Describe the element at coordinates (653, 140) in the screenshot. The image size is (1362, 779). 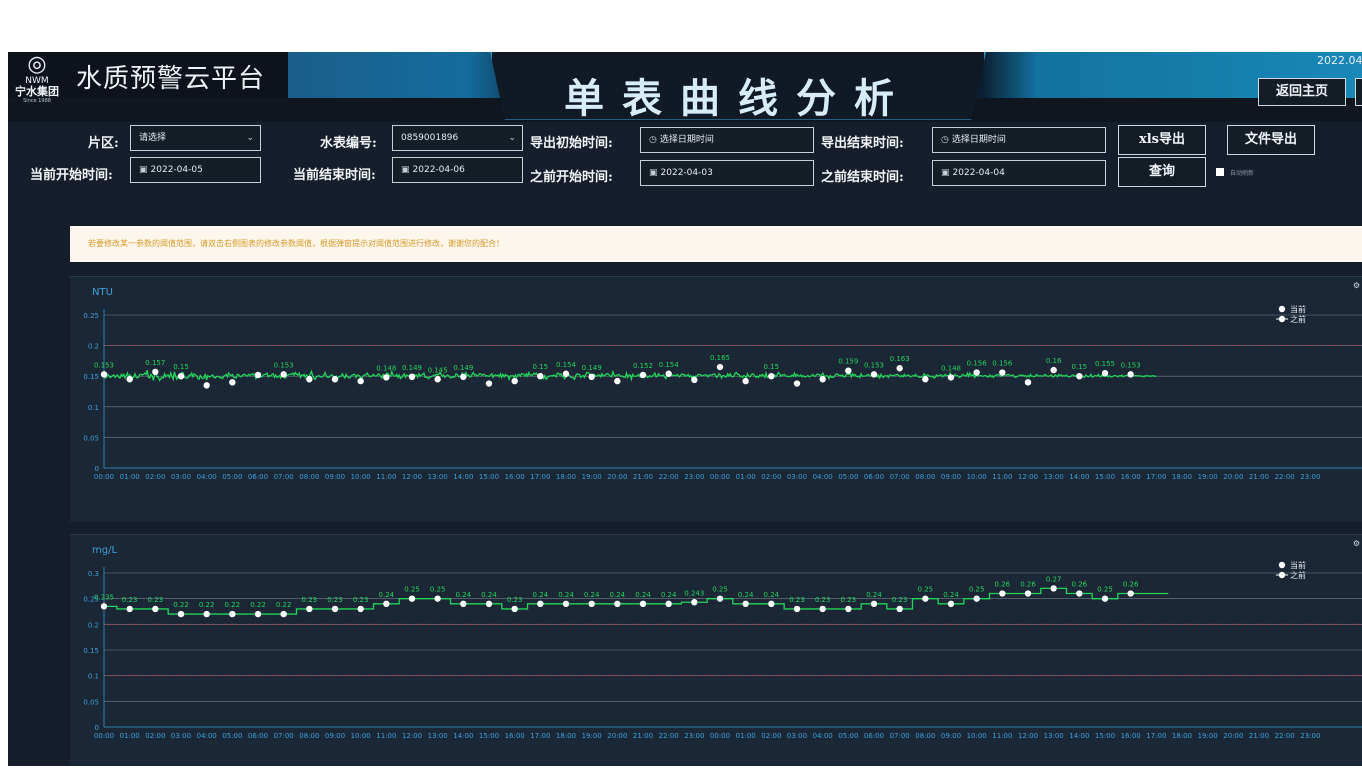
I see `clock-icon: ◷` at that location.